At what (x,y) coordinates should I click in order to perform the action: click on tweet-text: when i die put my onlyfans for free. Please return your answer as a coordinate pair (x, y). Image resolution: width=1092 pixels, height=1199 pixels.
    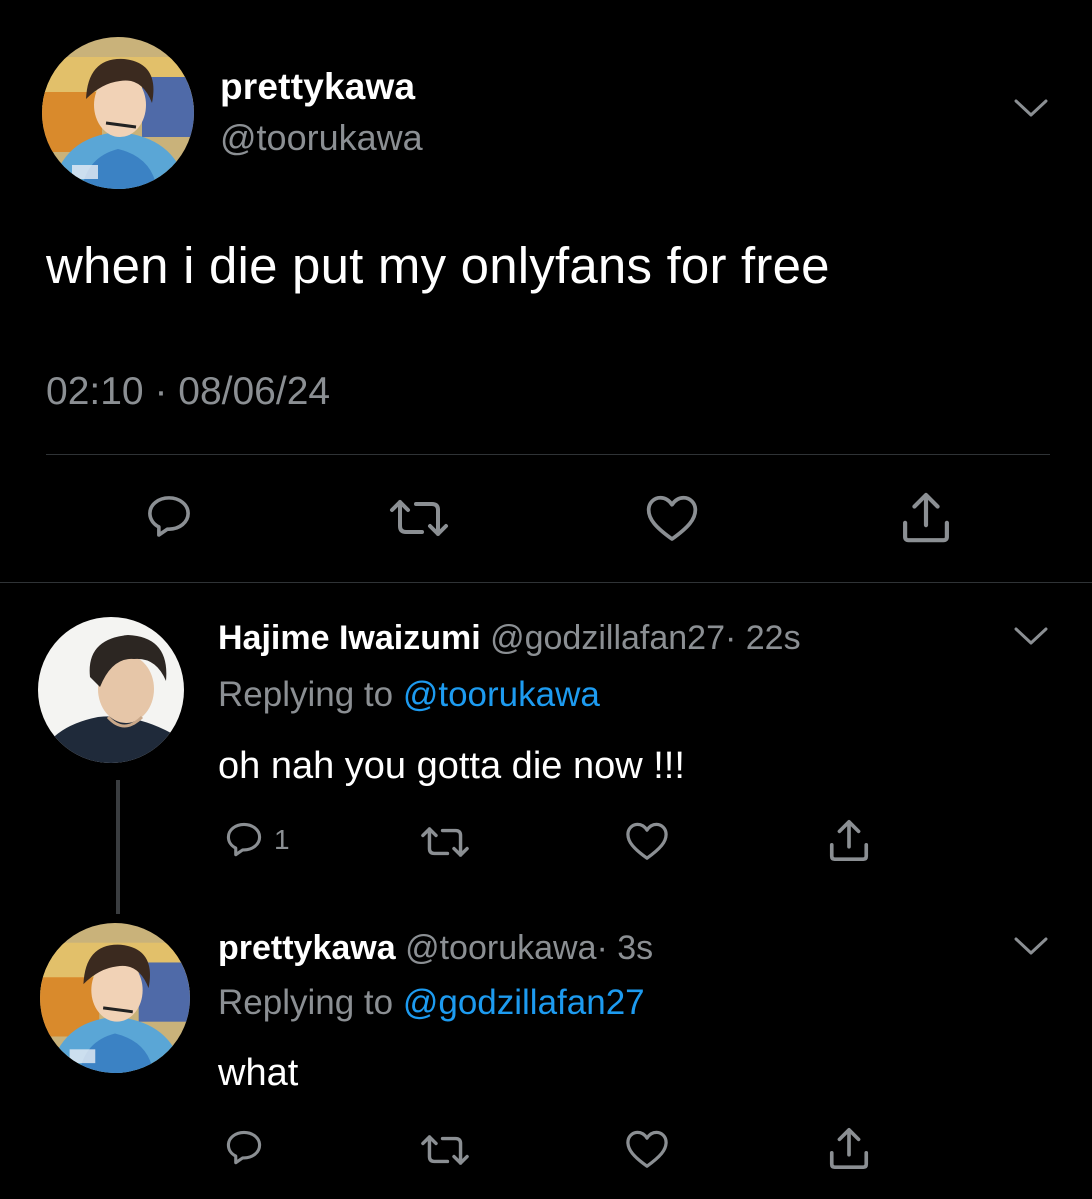
    Looking at the image, I should click on (438, 265).